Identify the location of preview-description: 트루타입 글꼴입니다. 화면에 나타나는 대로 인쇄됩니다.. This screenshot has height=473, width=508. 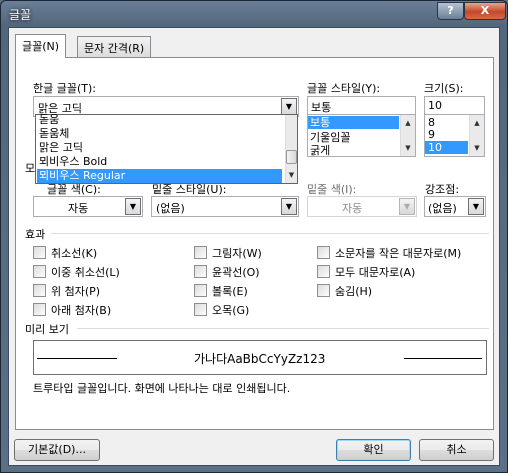
(162, 388).